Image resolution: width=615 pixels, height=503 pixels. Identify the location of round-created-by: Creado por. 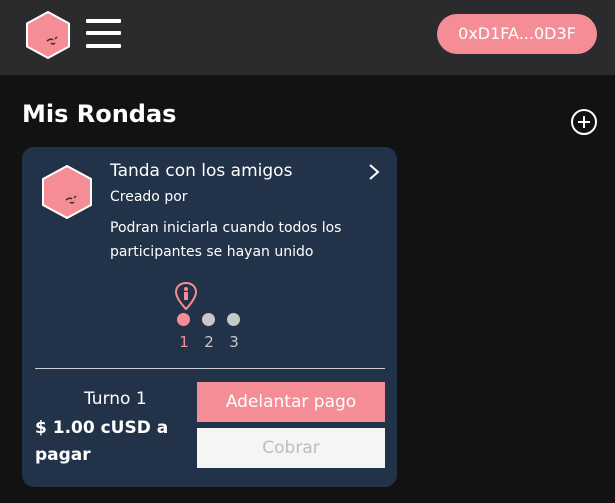
(149, 197).